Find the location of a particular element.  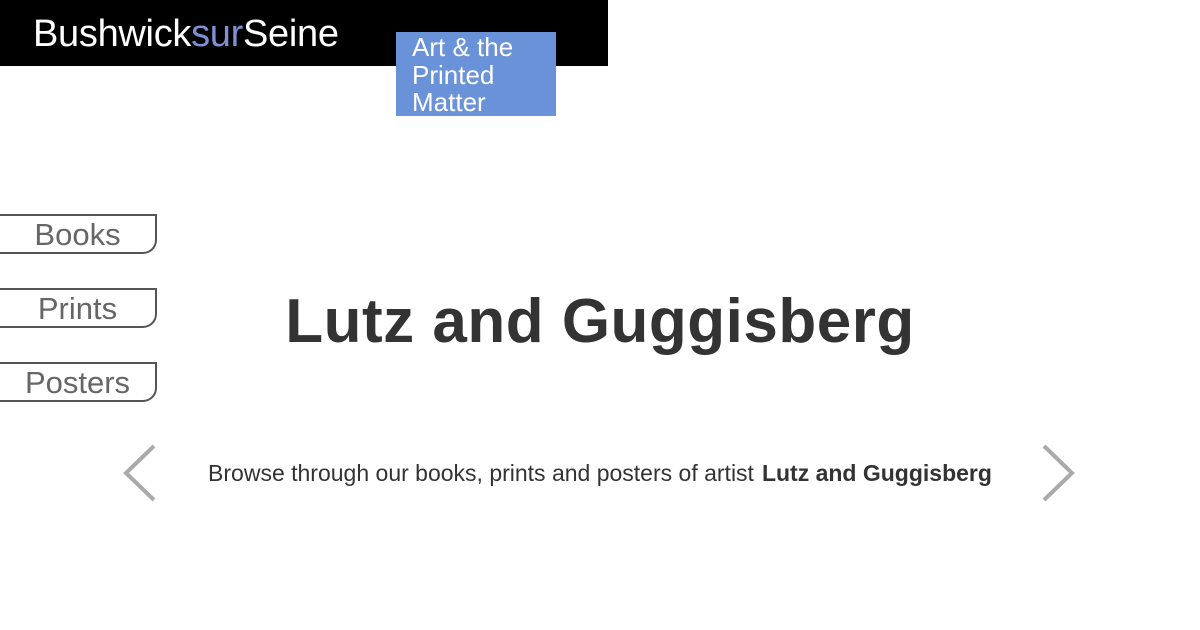

brand-name-part1: Bushwick is located at coordinates (112, 34).